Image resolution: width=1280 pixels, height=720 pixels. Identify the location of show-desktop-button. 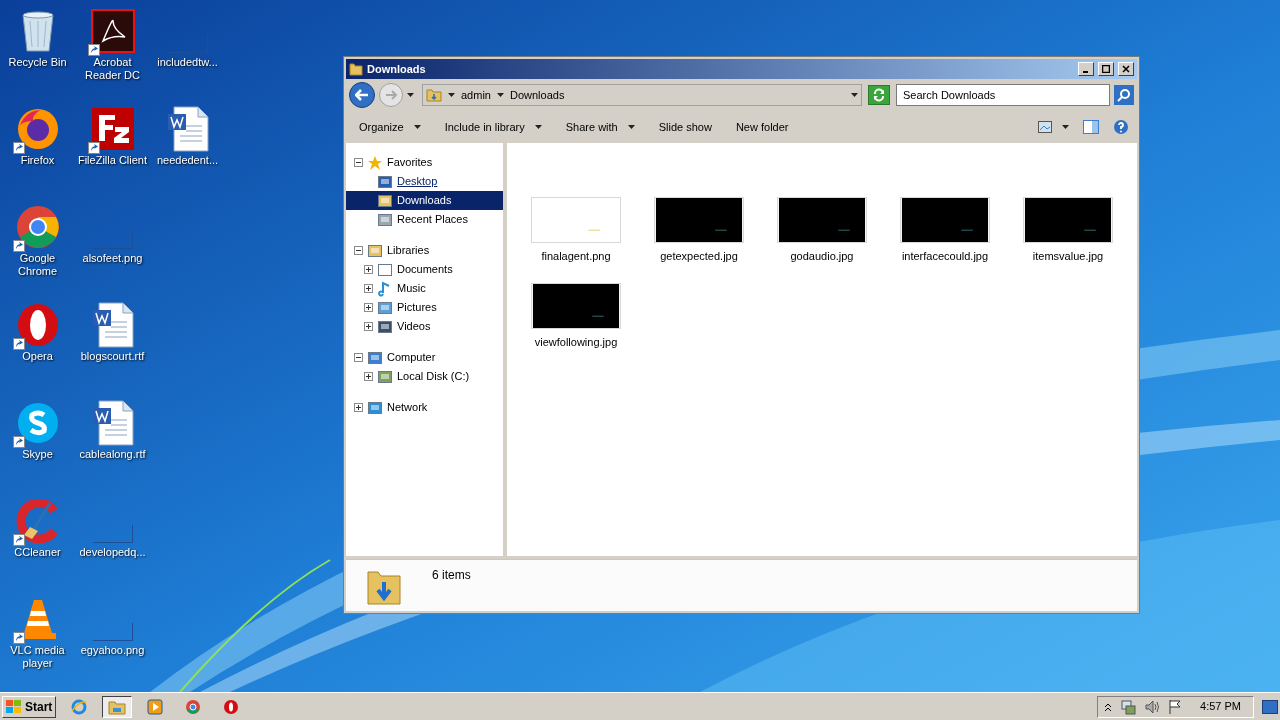
(1270, 706).